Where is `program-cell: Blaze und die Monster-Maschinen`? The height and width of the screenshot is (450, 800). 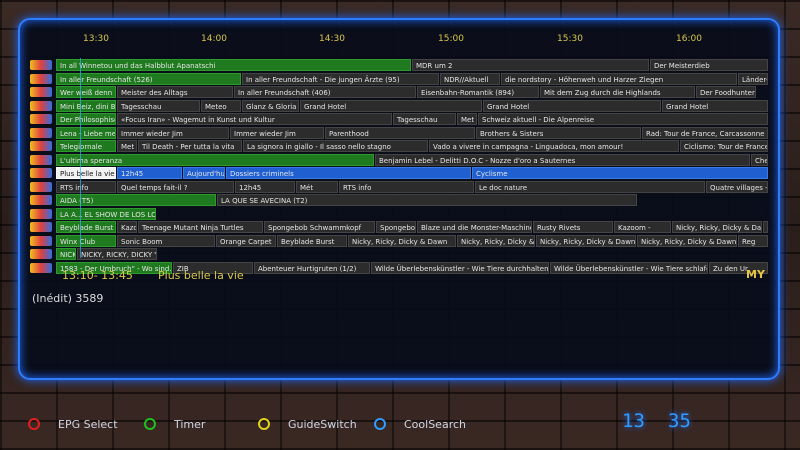 program-cell: Blaze und die Monster-Maschinen is located at coordinates (474, 227).